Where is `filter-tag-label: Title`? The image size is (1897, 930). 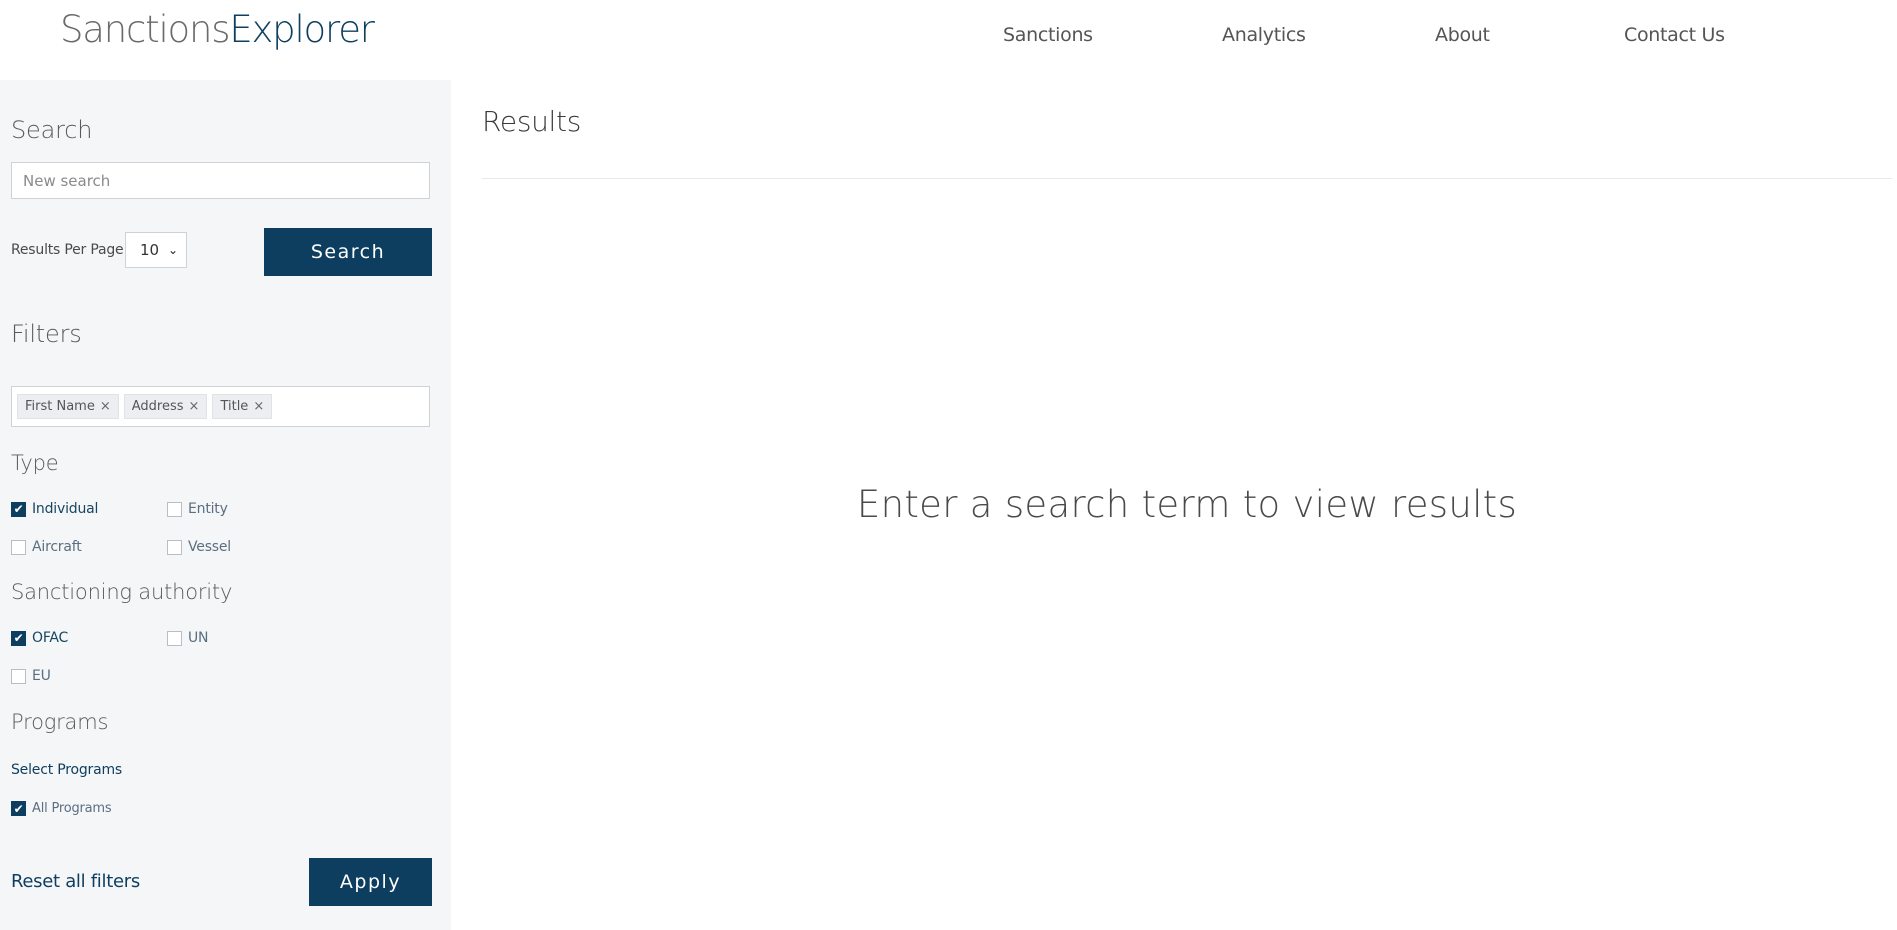 filter-tag-label: Title is located at coordinates (234, 406).